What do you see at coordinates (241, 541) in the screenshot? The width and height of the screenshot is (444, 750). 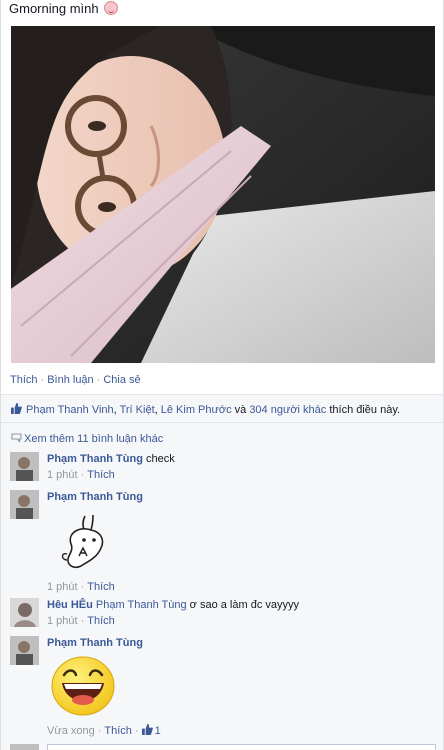 I see `comment-body: Phạm Thanh Tùng 1 phút · Thích` at bounding box center [241, 541].